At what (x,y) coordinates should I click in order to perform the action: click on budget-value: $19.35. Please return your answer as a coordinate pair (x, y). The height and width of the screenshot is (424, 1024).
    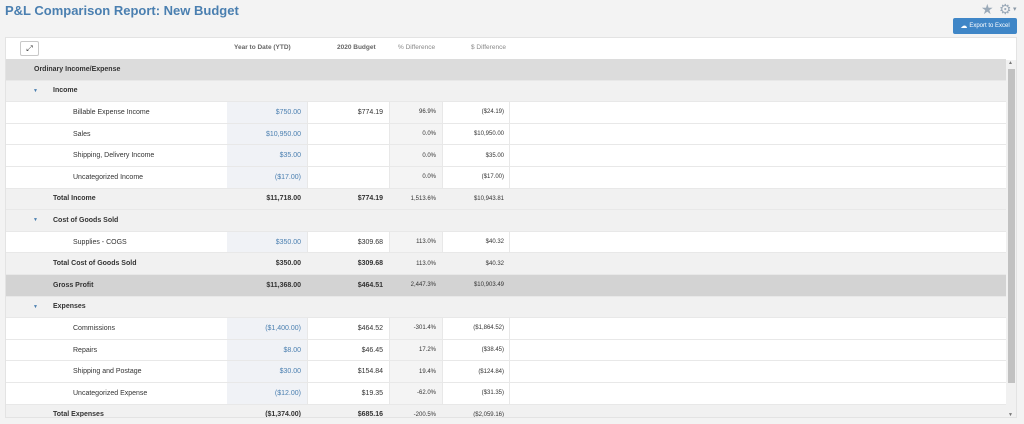
    Looking at the image, I should click on (372, 393).